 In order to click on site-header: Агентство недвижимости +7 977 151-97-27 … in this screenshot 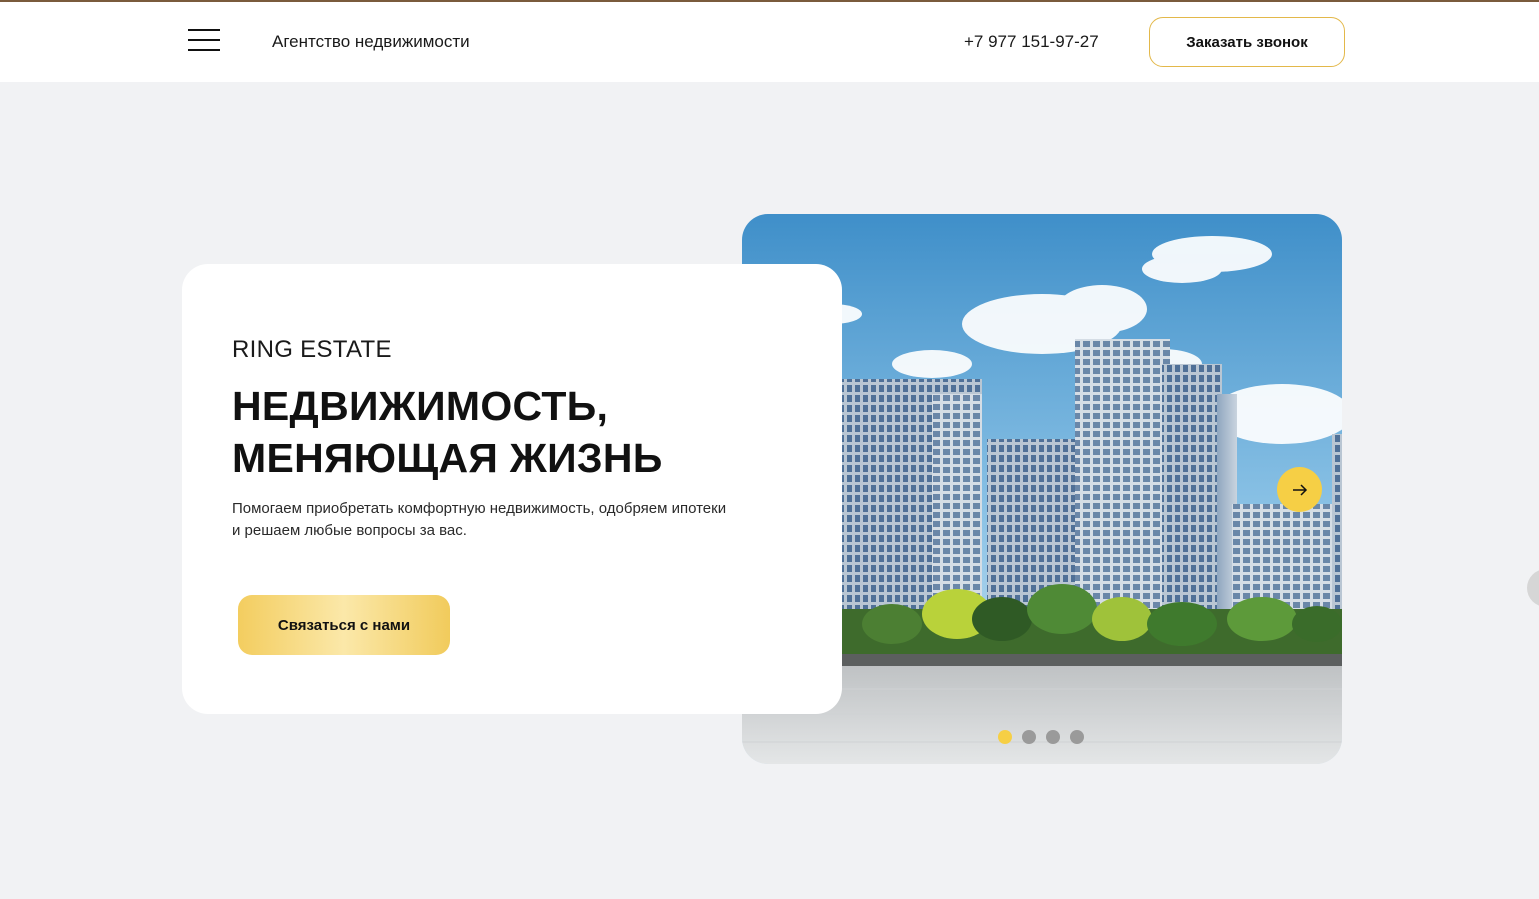, I will do `click(769, 42)`.